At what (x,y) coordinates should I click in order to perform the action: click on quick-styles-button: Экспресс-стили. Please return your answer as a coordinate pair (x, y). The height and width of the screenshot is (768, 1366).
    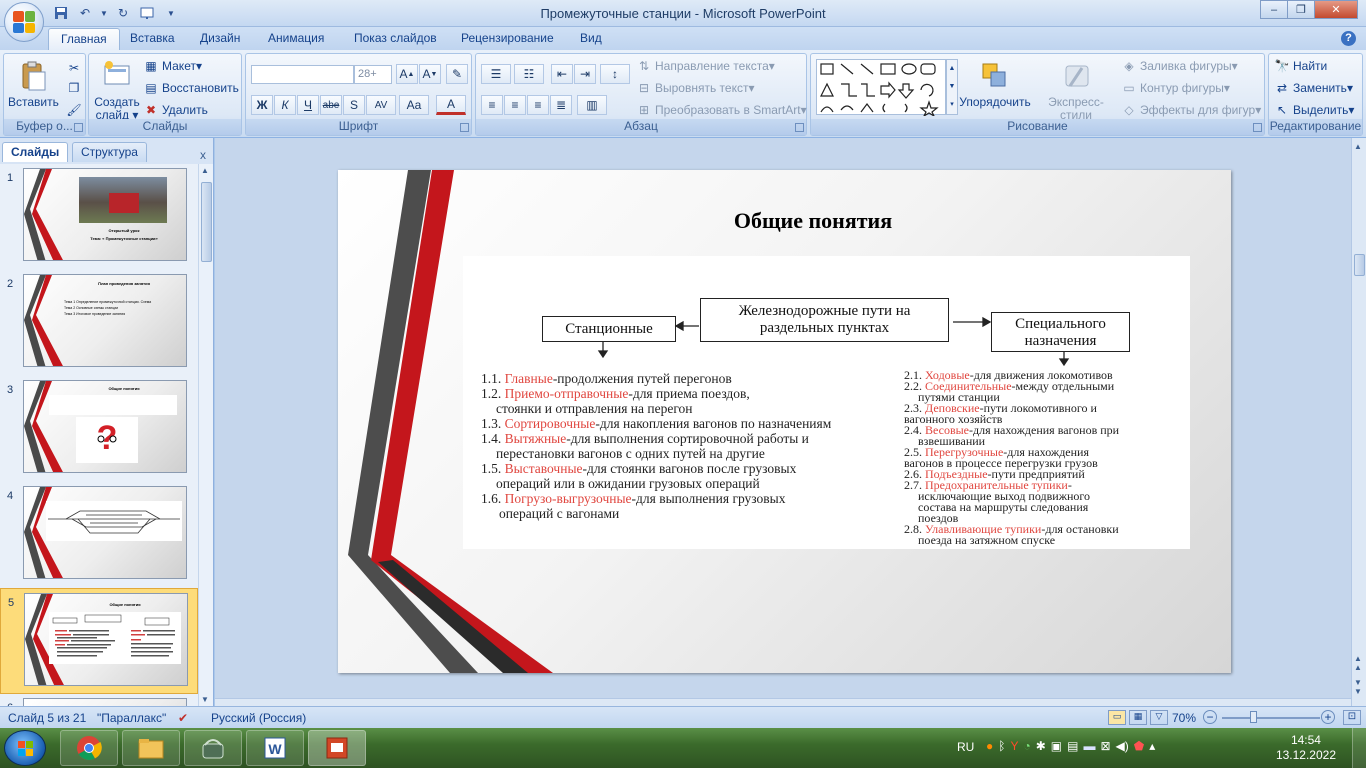
    Looking at the image, I should click on (1076, 91).